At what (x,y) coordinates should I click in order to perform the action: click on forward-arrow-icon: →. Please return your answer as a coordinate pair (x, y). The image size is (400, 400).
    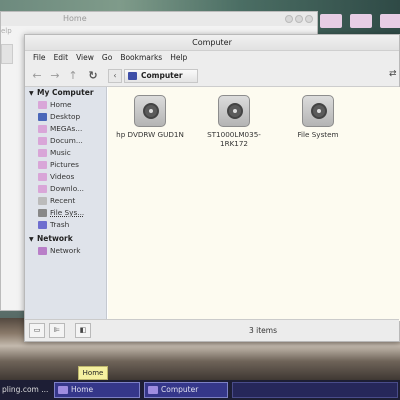
    Looking at the image, I should click on (55, 76).